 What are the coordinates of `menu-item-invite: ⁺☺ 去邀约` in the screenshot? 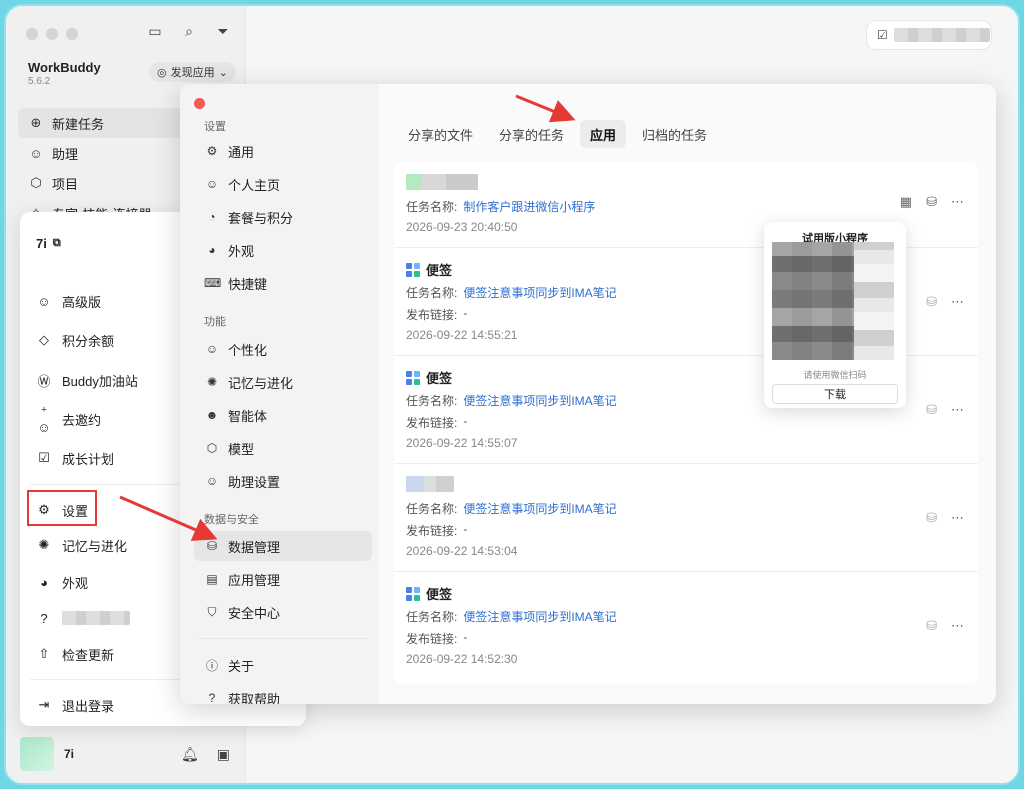 It's located at (105, 419).